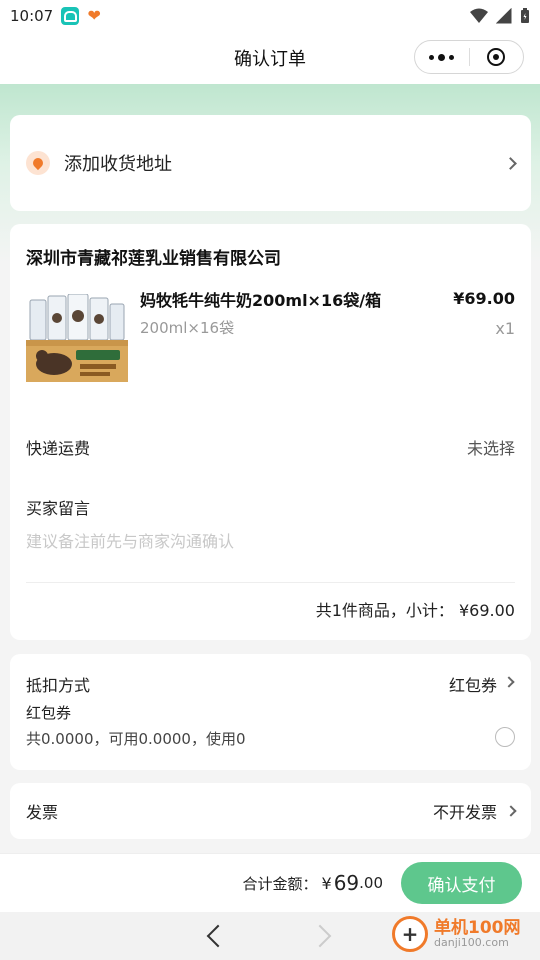 The width and height of the screenshot is (540, 960). Describe the element at coordinates (280, 883) in the screenshot. I see `total-label: 合计金额：` at that location.